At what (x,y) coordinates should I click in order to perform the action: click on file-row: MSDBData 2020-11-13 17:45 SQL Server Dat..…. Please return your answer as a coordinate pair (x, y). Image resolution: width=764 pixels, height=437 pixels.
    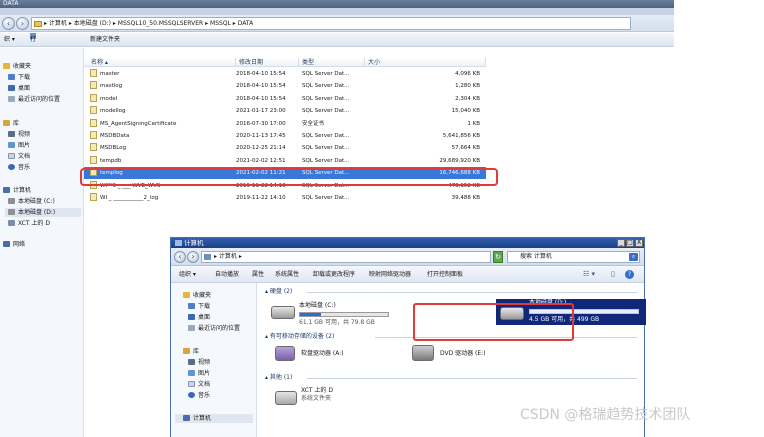
    Looking at the image, I should click on (285, 136).